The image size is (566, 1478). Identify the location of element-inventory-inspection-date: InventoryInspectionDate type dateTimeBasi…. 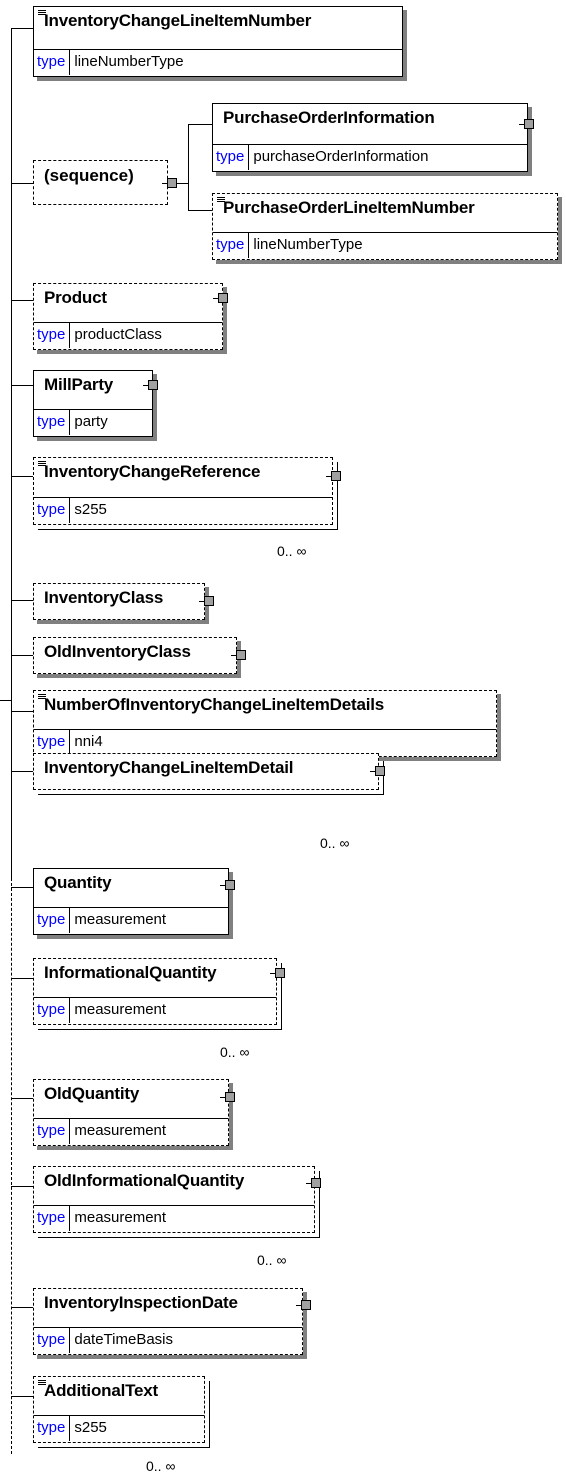
(168, 1321).